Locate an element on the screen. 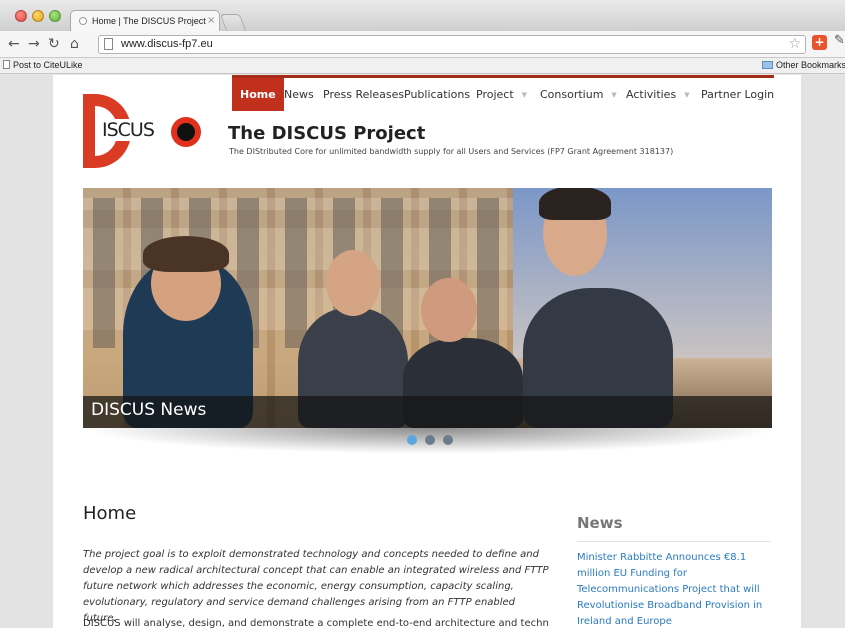 The height and width of the screenshot is (628, 845). folder-icon is located at coordinates (767, 65).